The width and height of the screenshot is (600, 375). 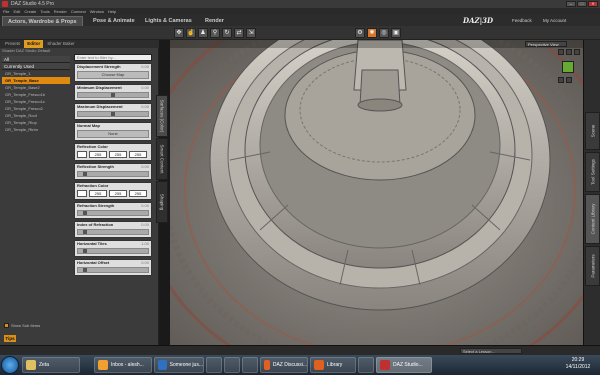 I want to click on close-button: ✕, so click(x=593, y=4).